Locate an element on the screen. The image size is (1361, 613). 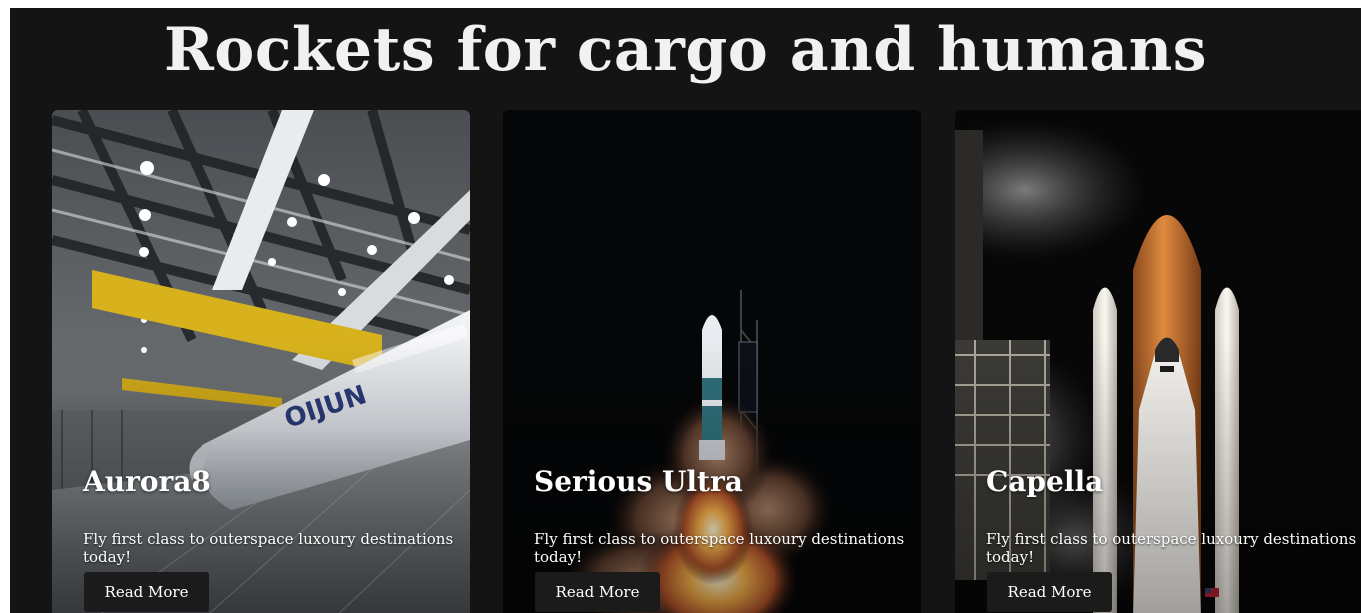
card-title: Capella is located at coordinates (1045, 481).